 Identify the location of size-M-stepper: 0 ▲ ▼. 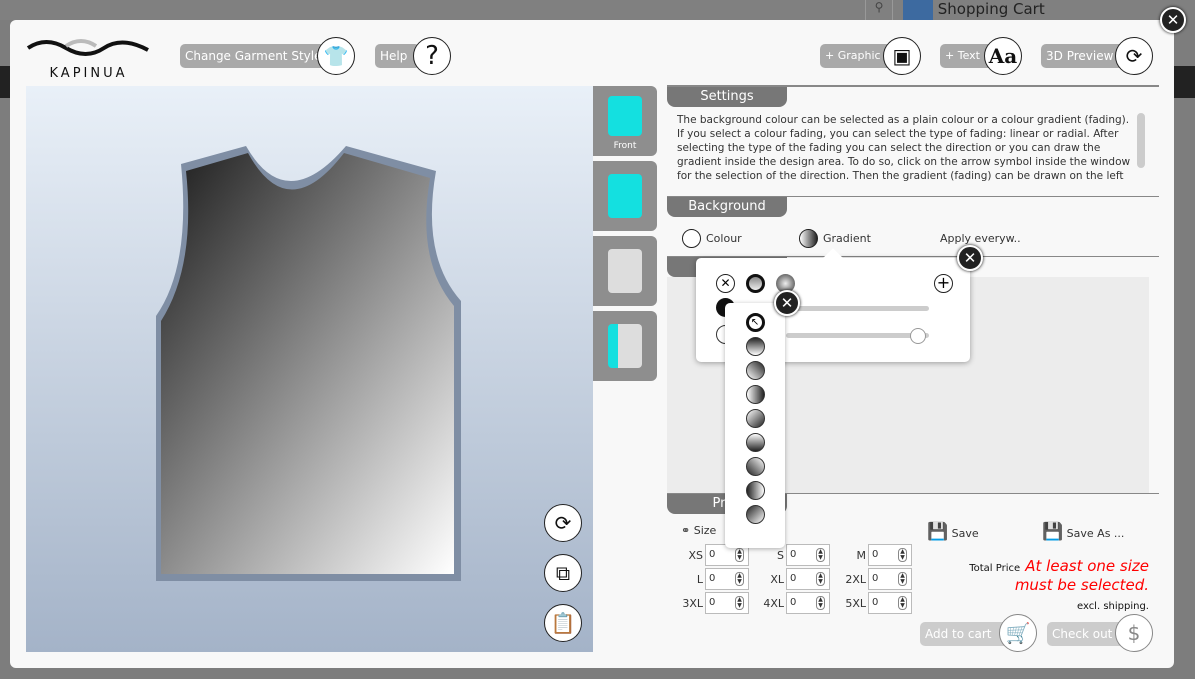
(890, 555).